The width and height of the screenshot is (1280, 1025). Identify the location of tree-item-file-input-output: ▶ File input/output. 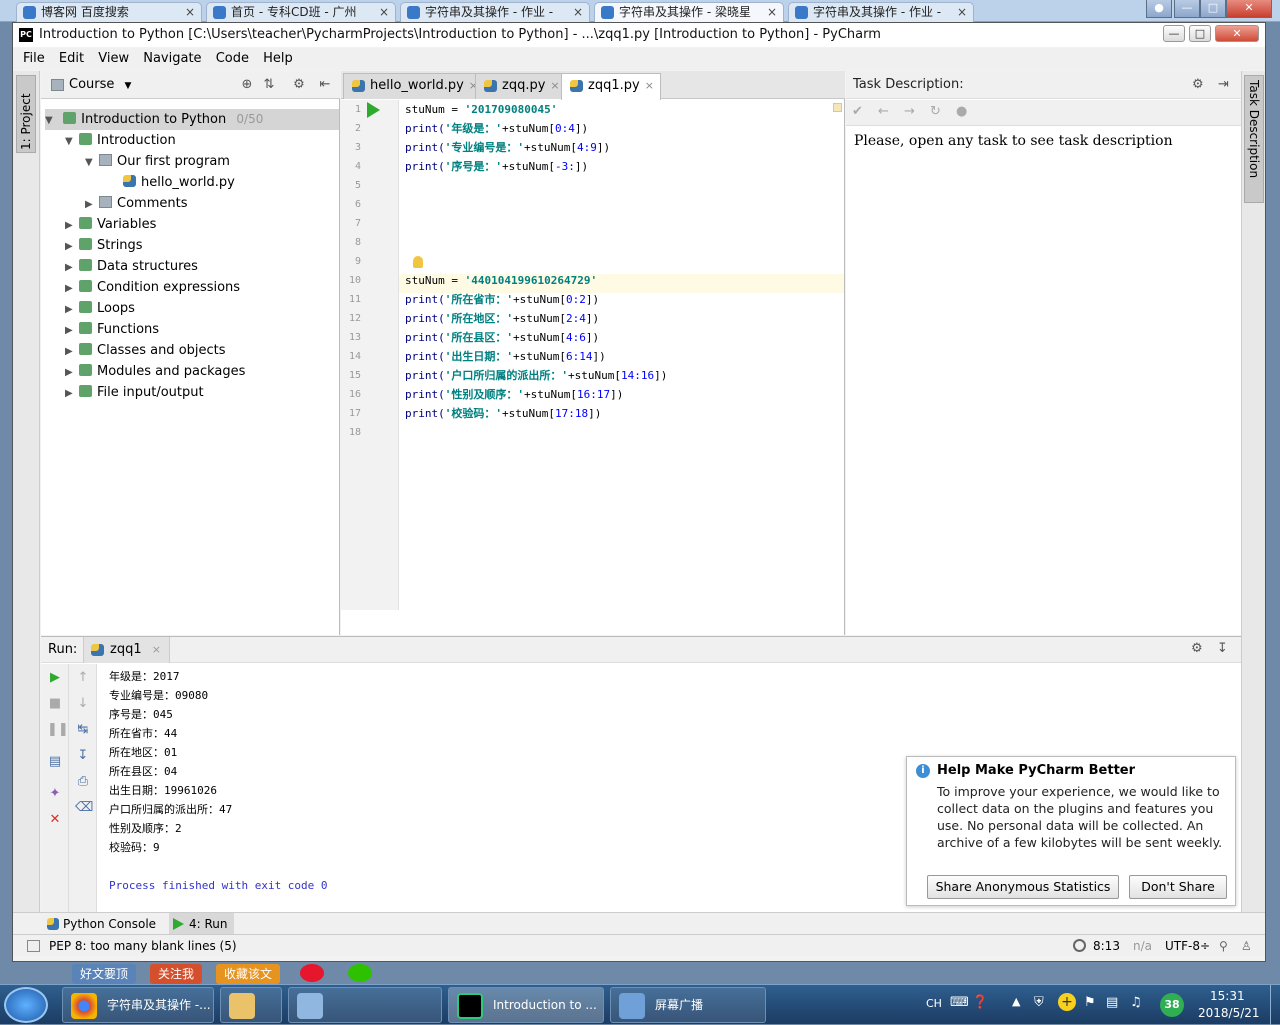
(134, 392).